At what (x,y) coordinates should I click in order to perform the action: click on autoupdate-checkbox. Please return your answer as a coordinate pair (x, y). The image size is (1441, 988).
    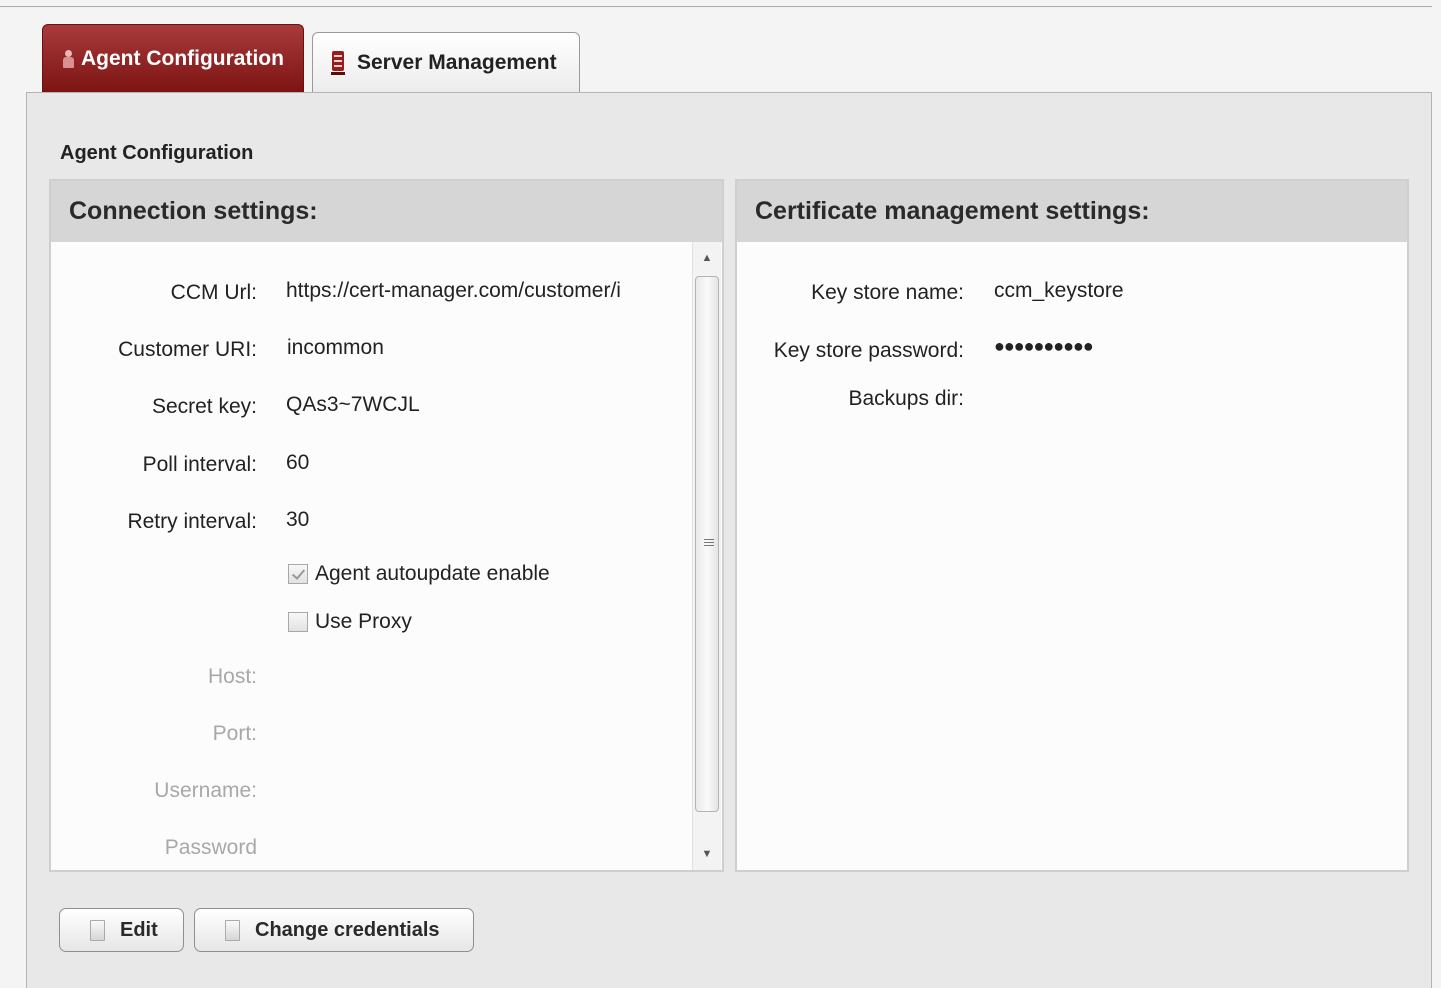
    Looking at the image, I should click on (298, 574).